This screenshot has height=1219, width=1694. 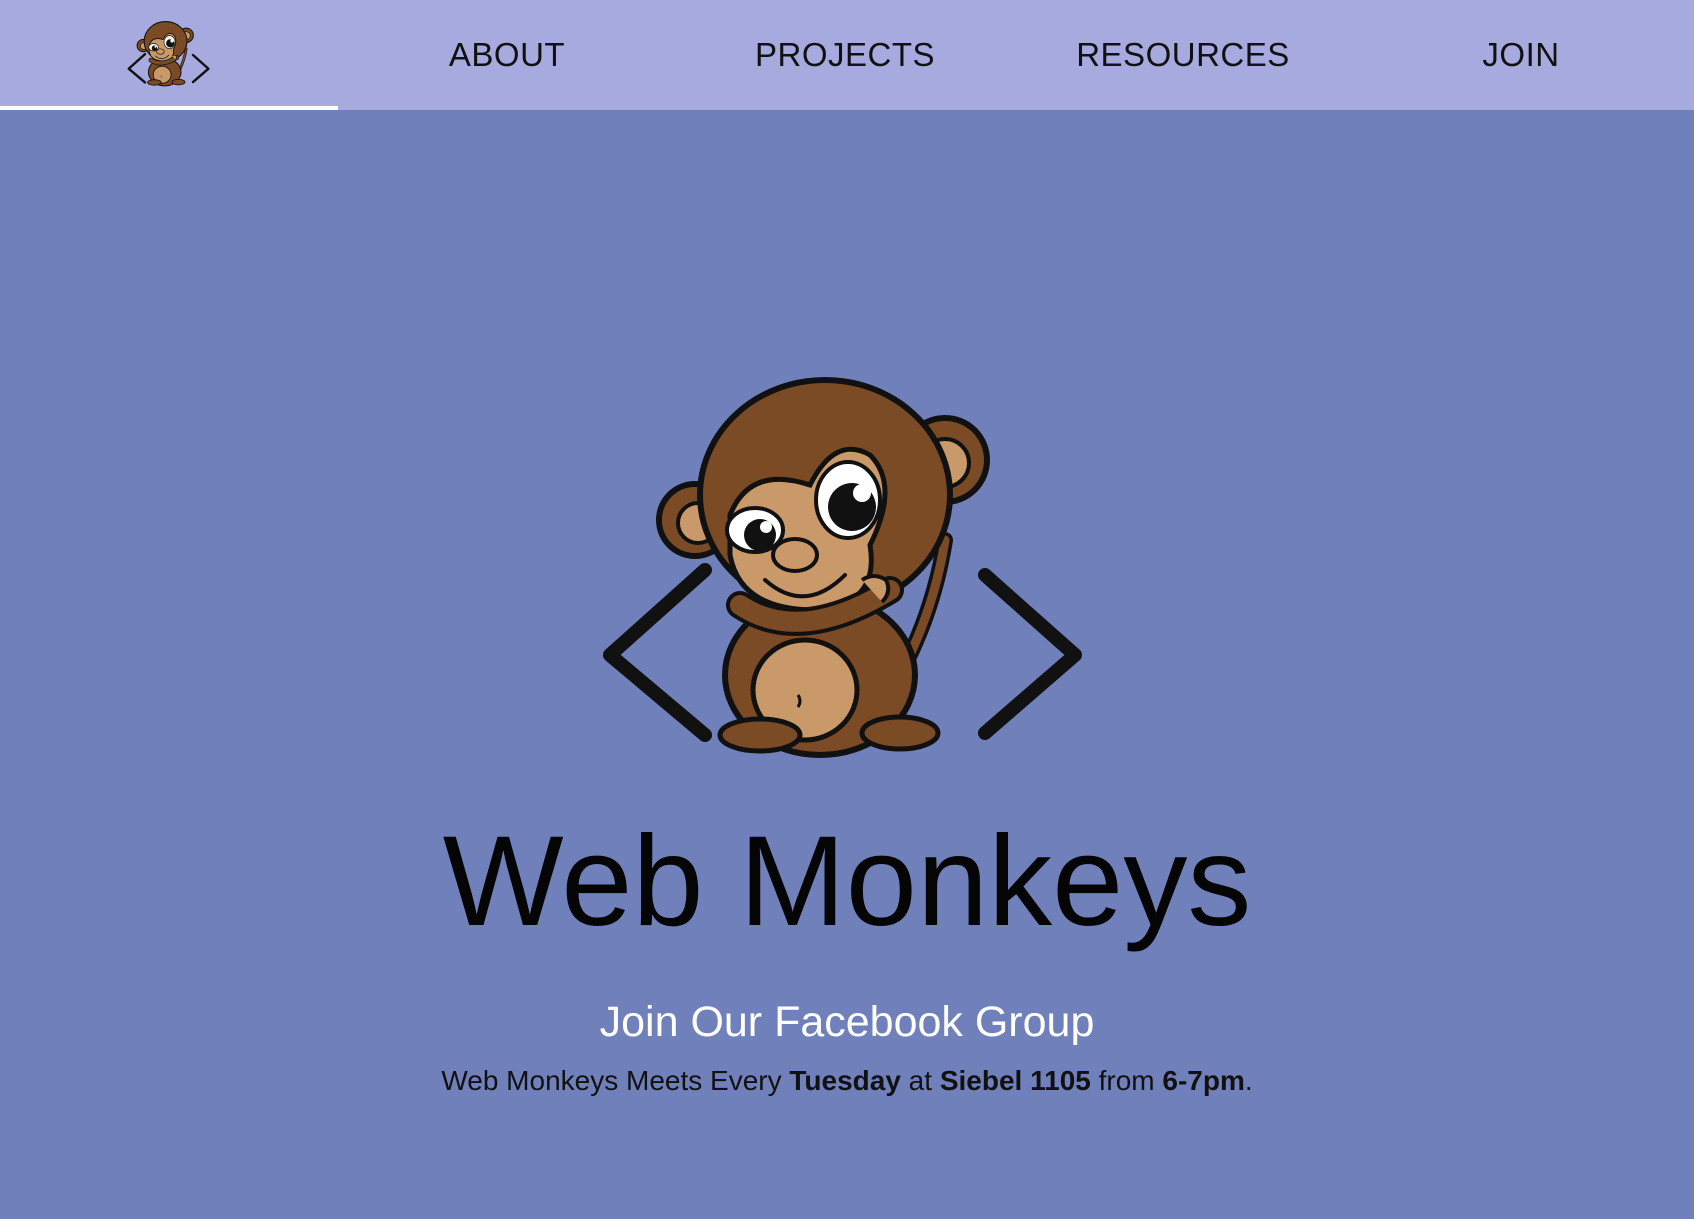 I want to click on nav-home-logo, so click(x=169, y=55).